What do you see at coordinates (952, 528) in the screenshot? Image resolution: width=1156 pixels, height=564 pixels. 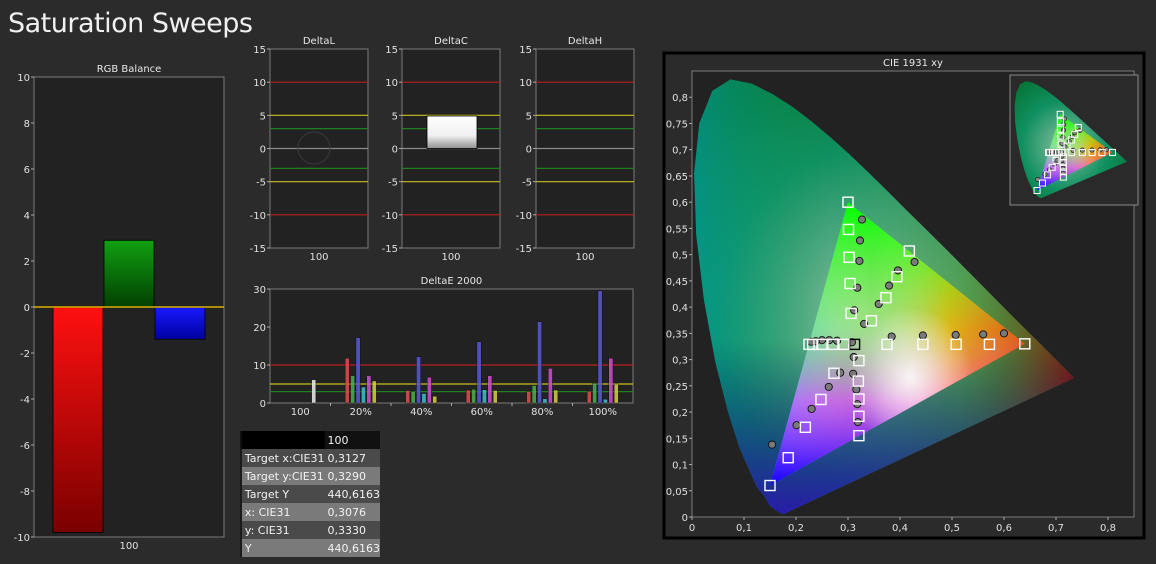 I see `x-tick-label: 0,5` at bounding box center [952, 528].